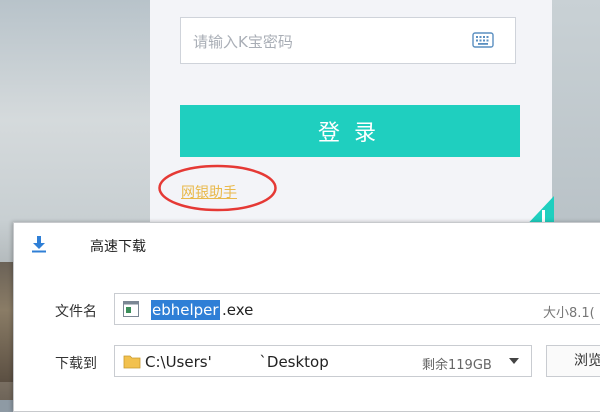 The image size is (600, 412). I want to click on password-input, so click(328, 41).